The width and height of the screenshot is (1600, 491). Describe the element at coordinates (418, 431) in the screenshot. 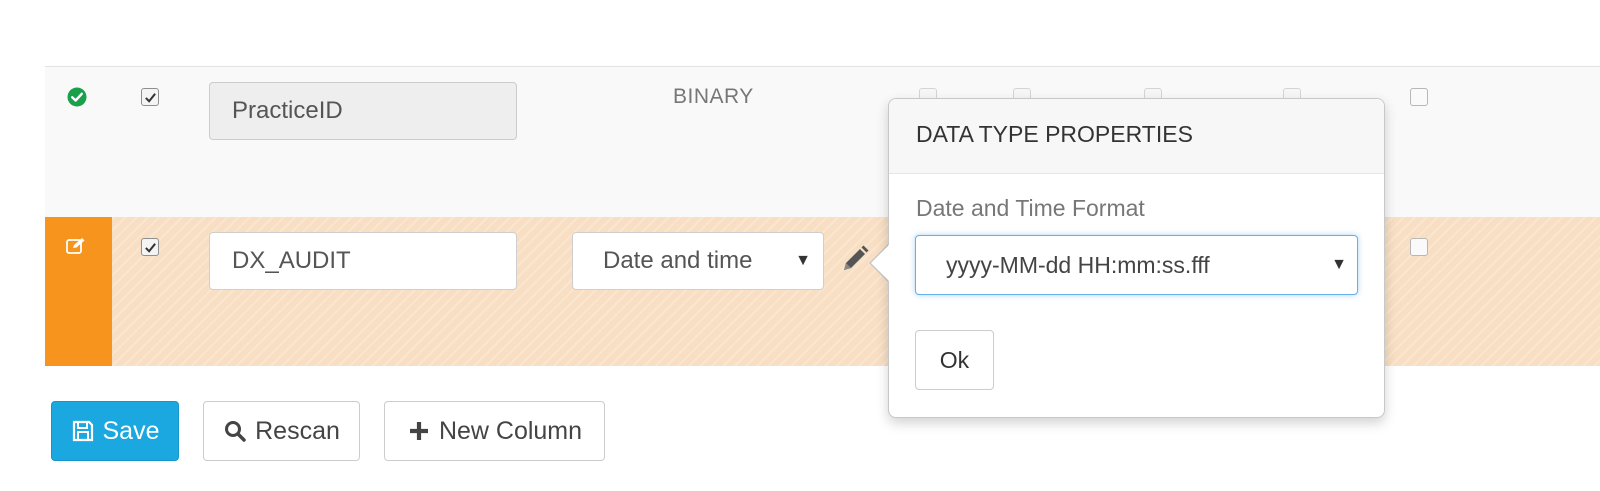

I see `plus-icon` at that location.